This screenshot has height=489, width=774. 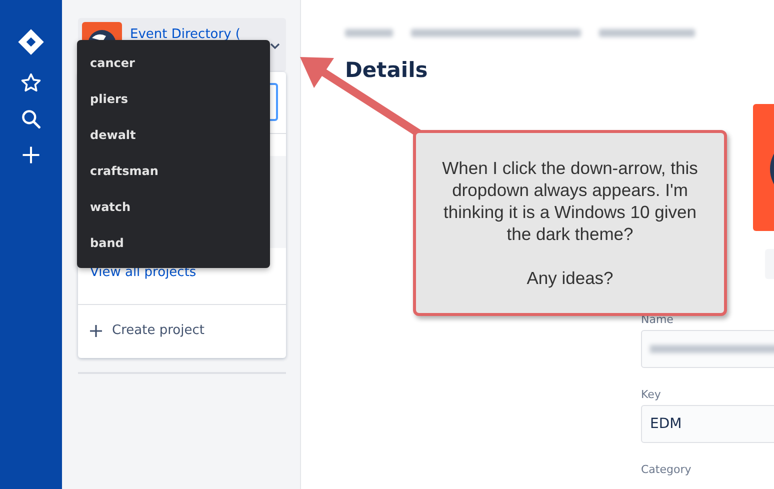 What do you see at coordinates (196, 34) in the screenshot?
I see `project-title: Event Directory (` at bounding box center [196, 34].